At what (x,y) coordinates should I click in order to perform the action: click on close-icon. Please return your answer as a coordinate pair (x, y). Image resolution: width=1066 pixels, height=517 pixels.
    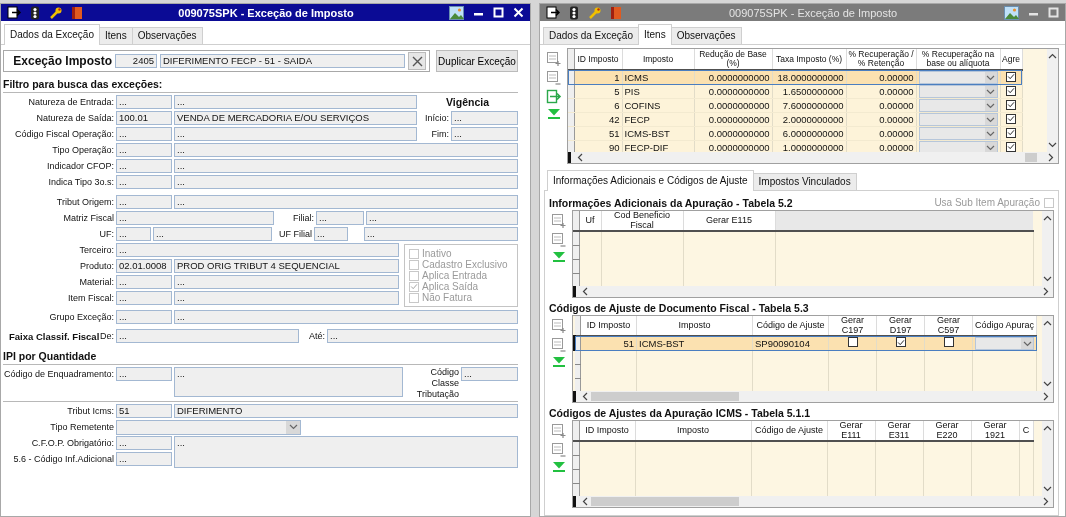
    Looking at the image, I should click on (518, 12).